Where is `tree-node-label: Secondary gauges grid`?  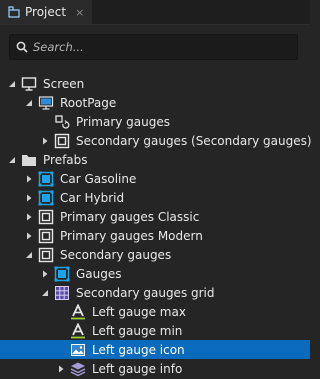
tree-node-label: Secondary gauges grid is located at coordinates (145, 292).